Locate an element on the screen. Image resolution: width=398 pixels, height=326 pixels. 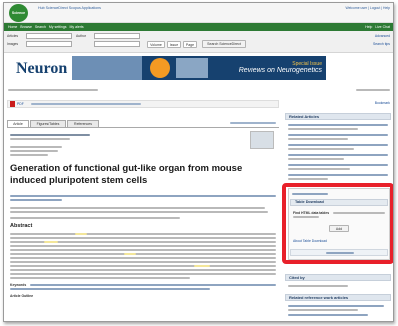
main-nav-right: Help Live Chat is located at coordinates (362, 27).